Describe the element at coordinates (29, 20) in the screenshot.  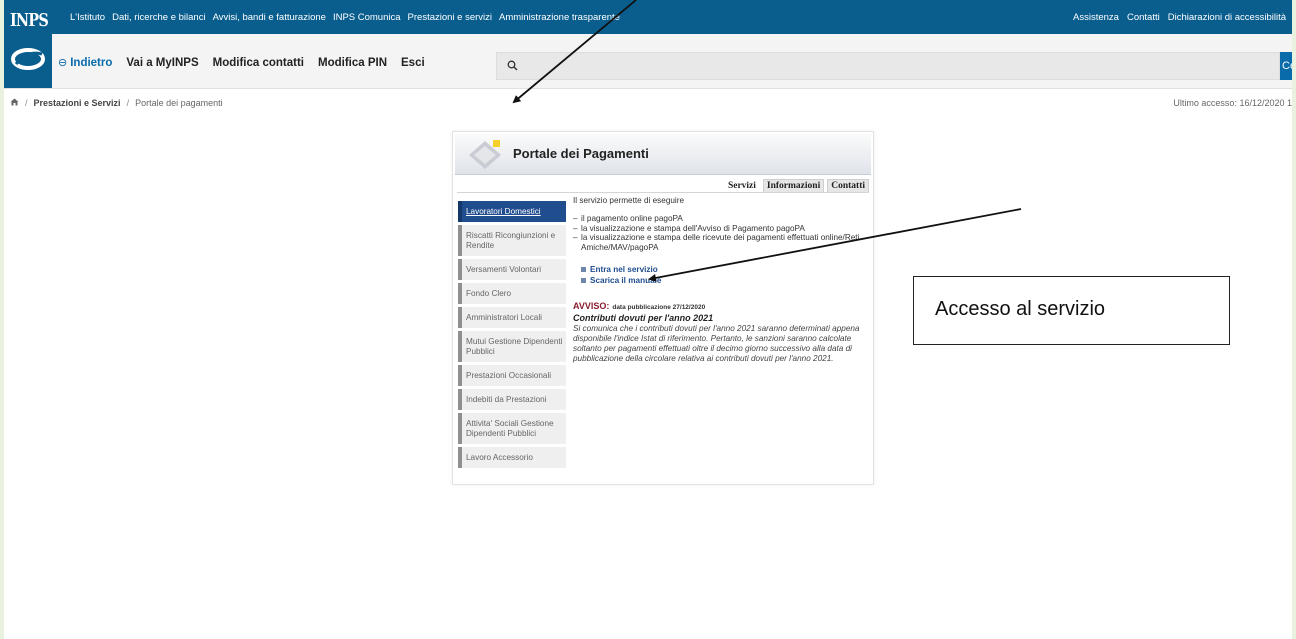
I see `logo-text: INPS` at that location.